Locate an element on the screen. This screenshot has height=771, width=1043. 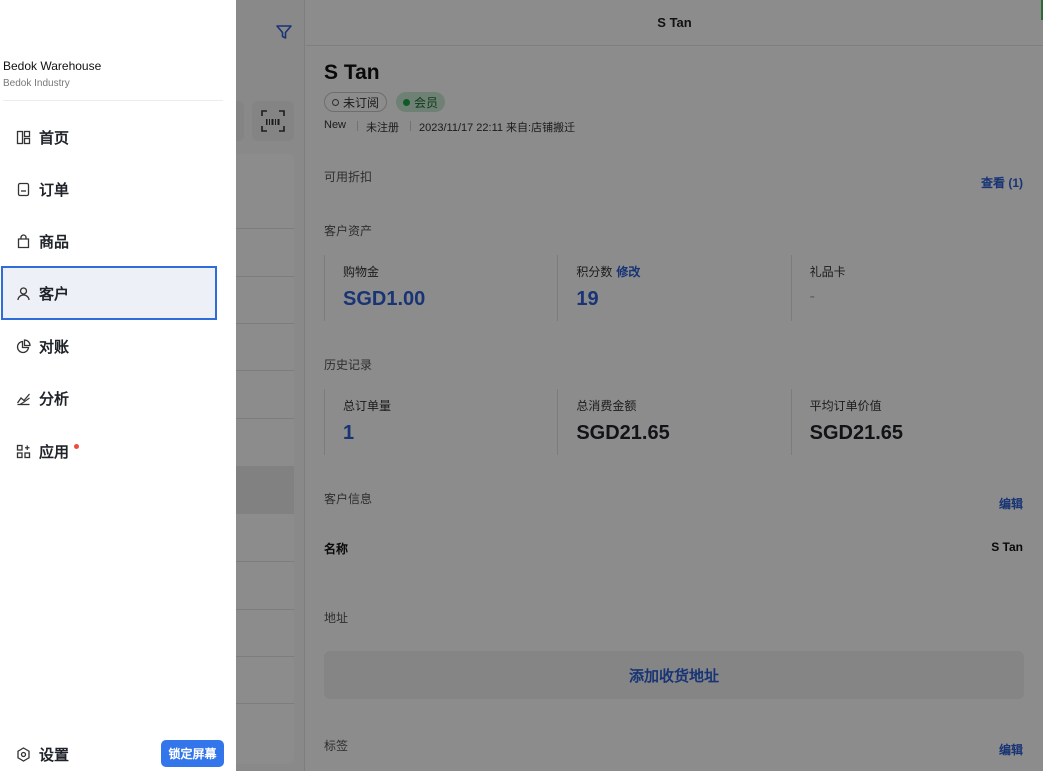
nav-item-home: 首页 is located at coordinates (109, 137).